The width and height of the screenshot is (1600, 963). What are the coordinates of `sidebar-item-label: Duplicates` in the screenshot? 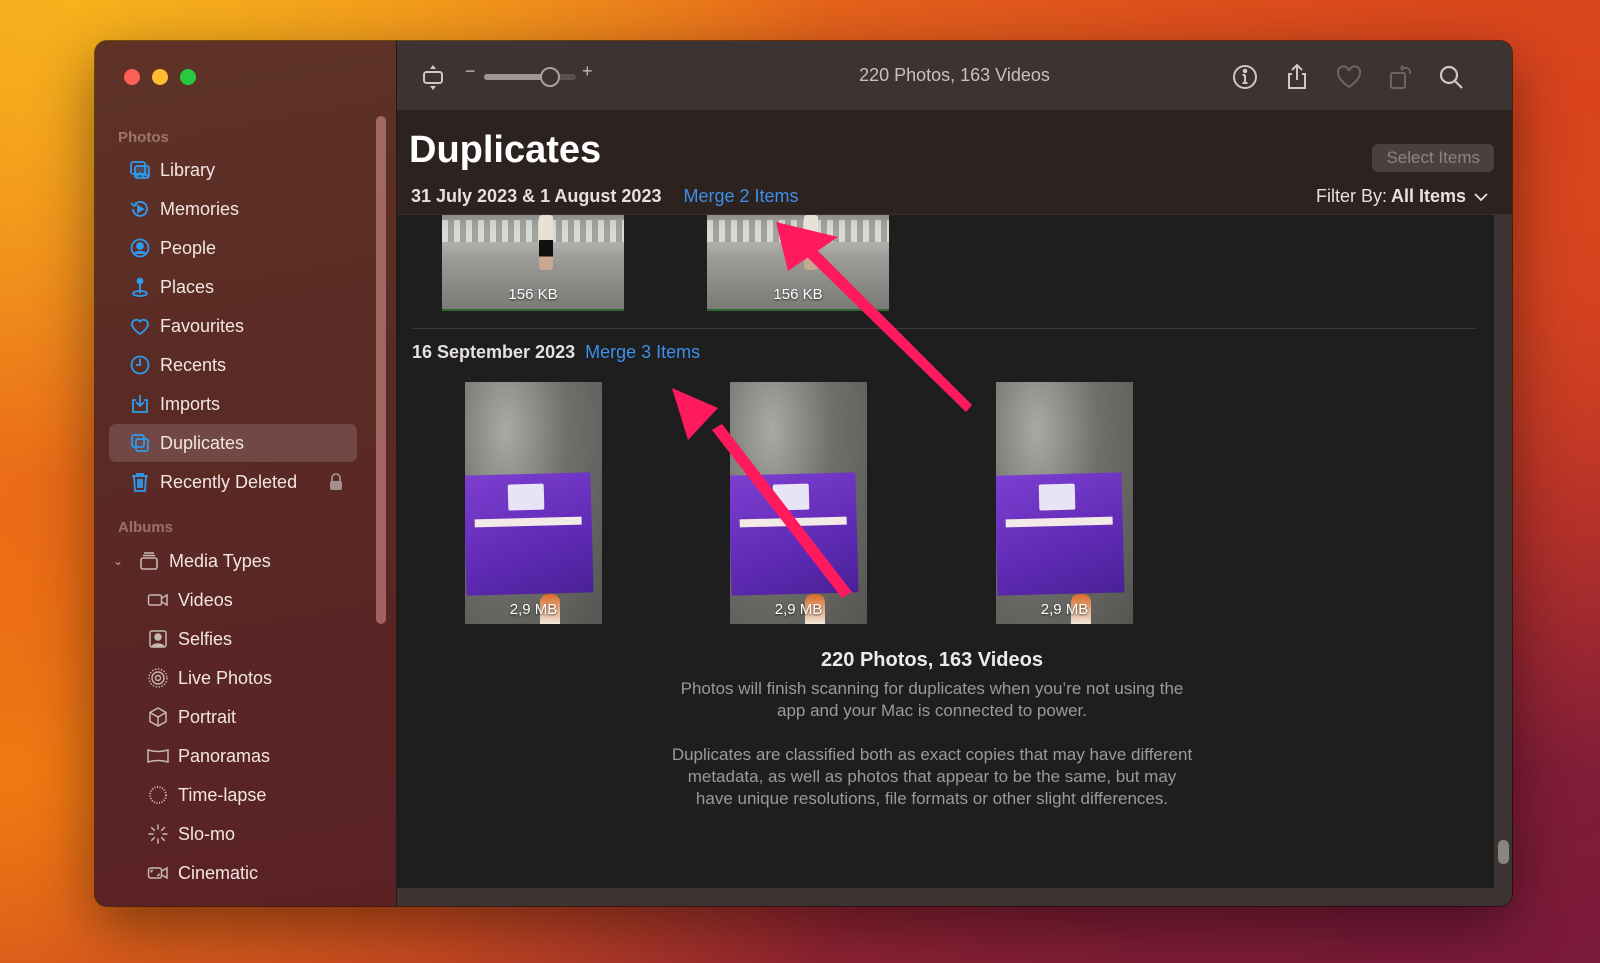 It's located at (202, 442).